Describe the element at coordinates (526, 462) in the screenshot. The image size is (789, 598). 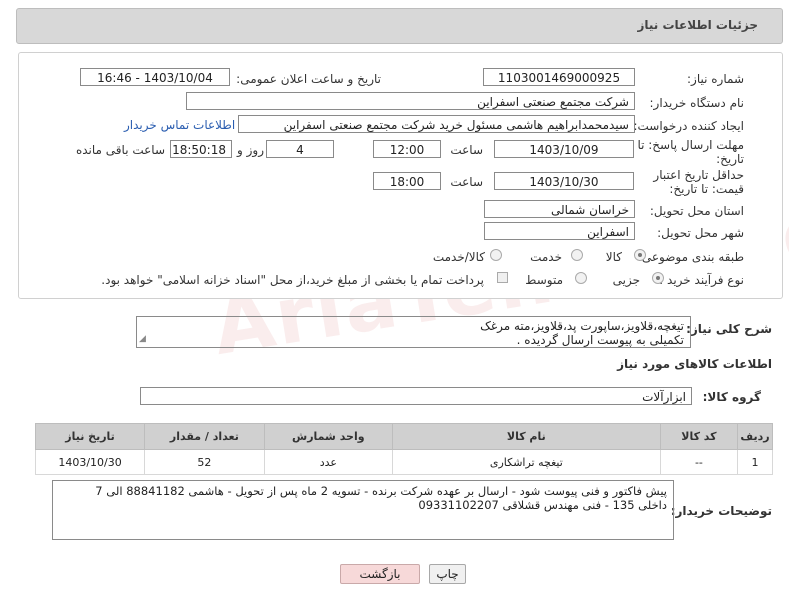
I see `cell-name: تیغچه تراشکاری` at that location.